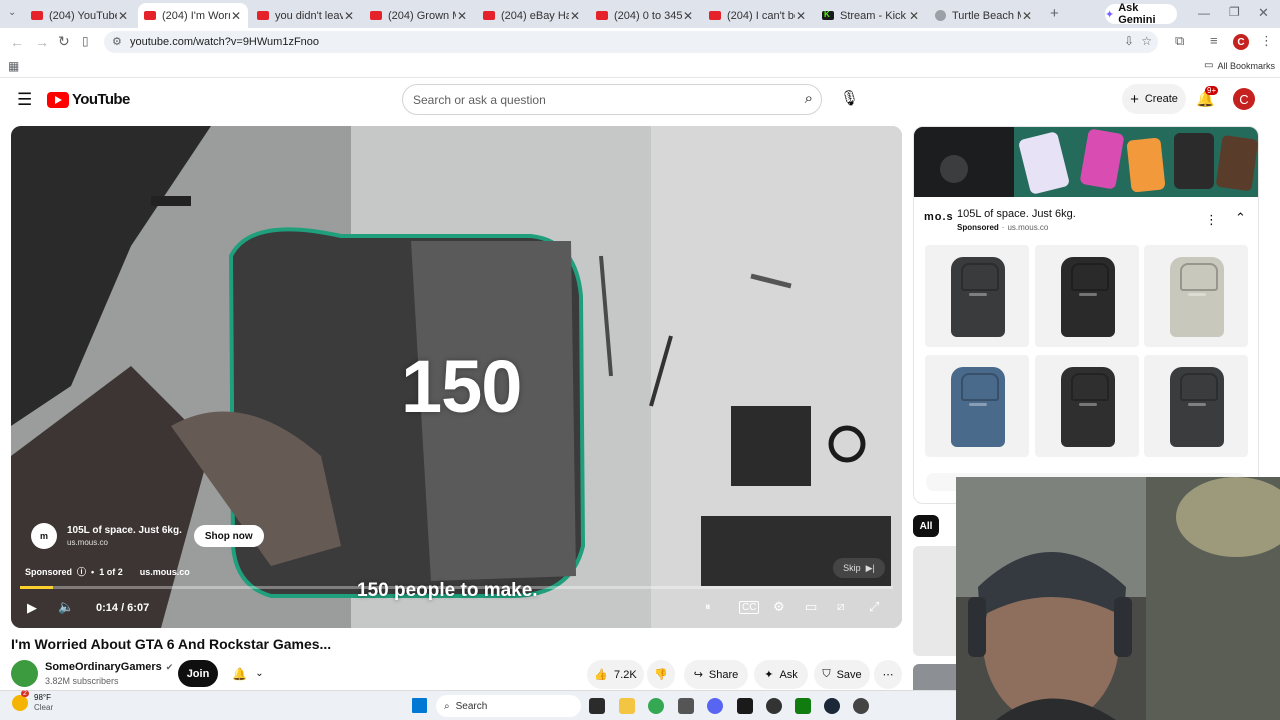  I want to click on profile-avatar: C, so click(1241, 42).